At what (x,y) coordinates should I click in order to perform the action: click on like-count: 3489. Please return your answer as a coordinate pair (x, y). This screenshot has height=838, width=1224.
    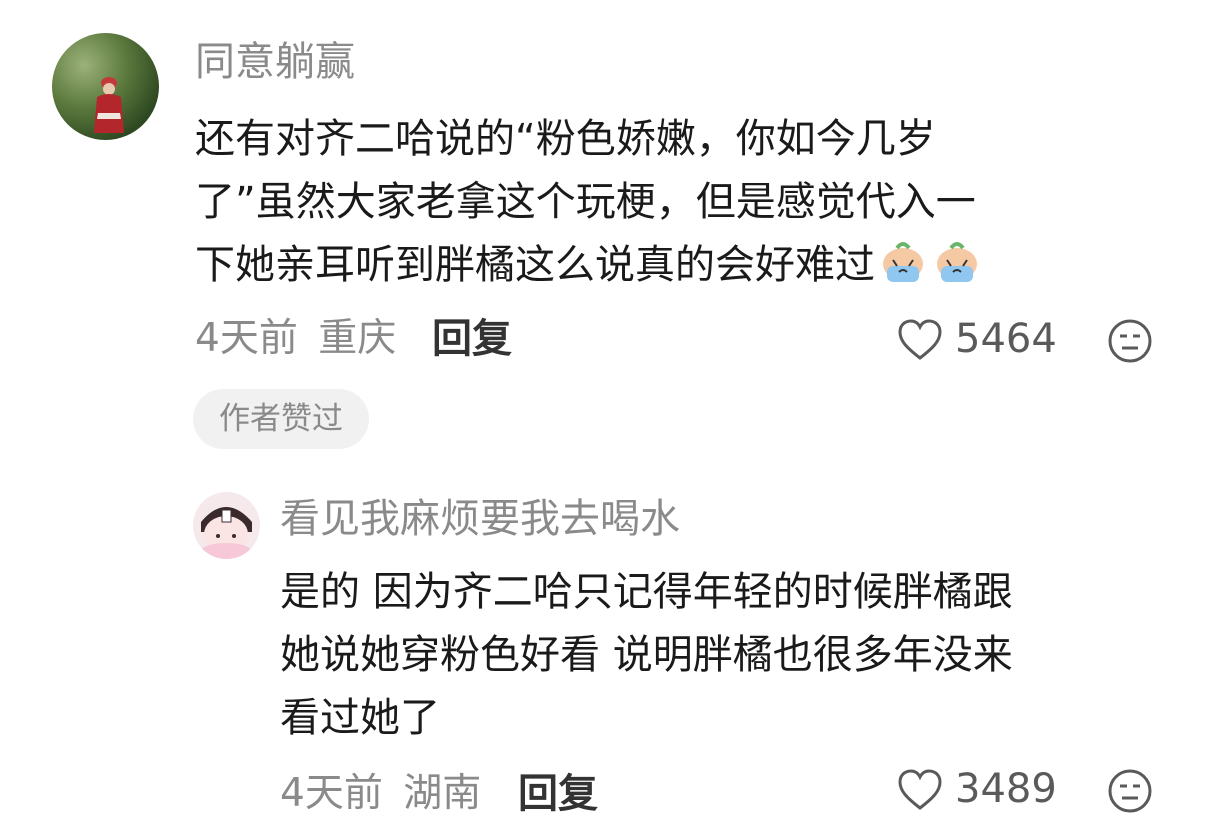
    Looking at the image, I should click on (1006, 789).